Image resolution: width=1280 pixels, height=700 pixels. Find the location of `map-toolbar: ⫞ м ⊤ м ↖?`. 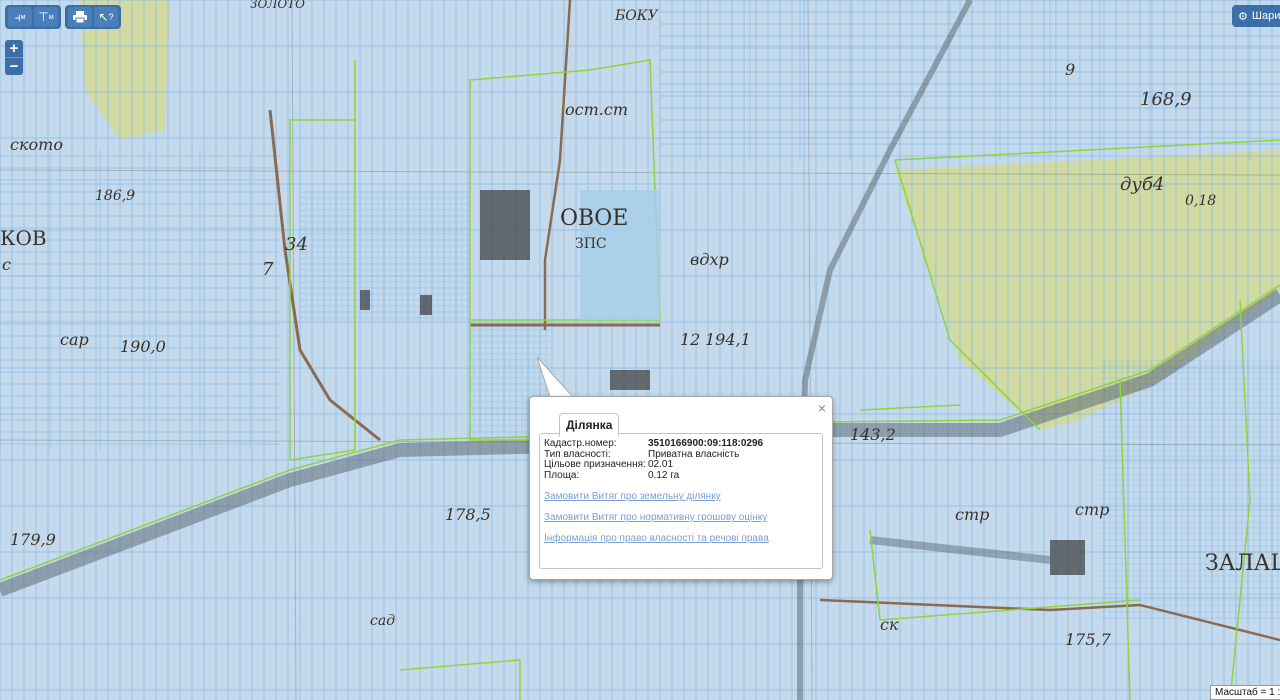

map-toolbar: ⫞ м ⊤ м ↖? is located at coordinates (63, 17).